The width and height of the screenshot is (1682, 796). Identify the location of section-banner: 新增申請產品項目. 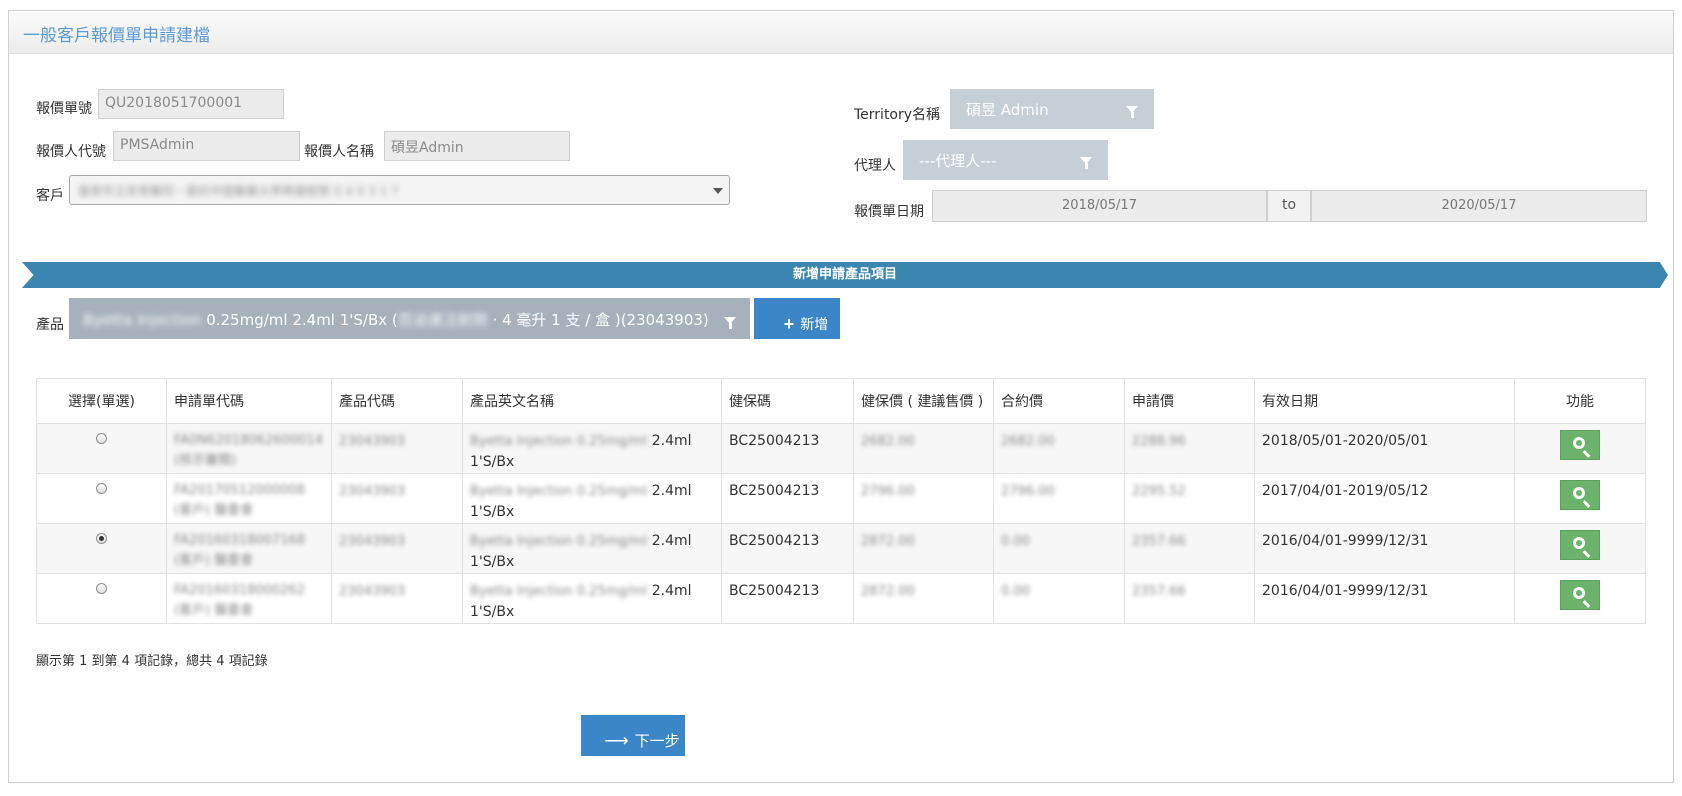
(845, 275).